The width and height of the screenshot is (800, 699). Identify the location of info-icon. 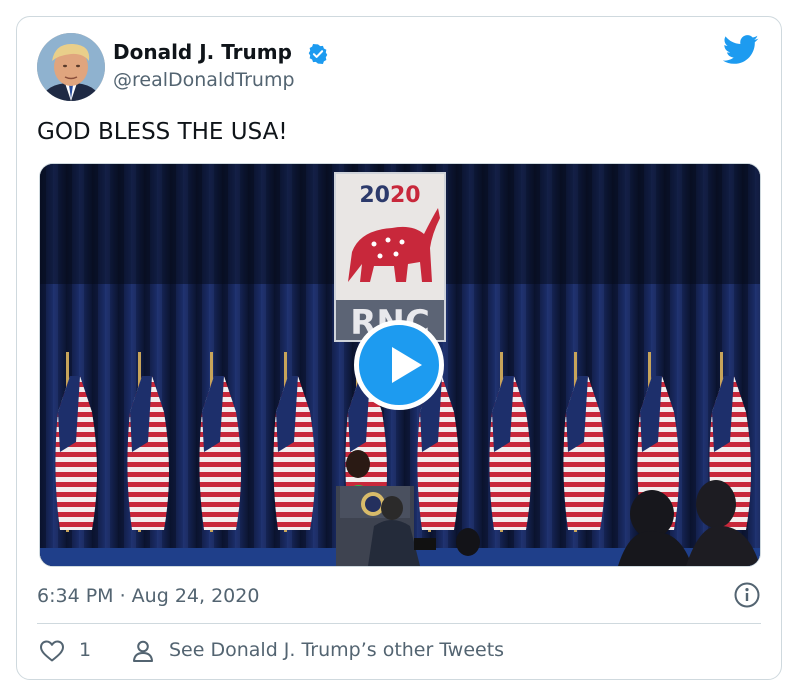
(747, 595).